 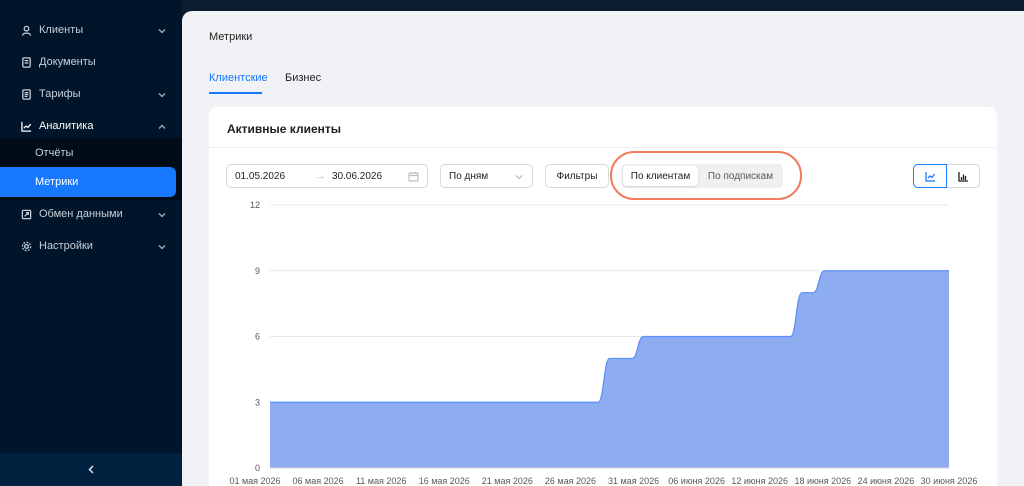 I want to click on chevron-up-icon, so click(x=162, y=126).